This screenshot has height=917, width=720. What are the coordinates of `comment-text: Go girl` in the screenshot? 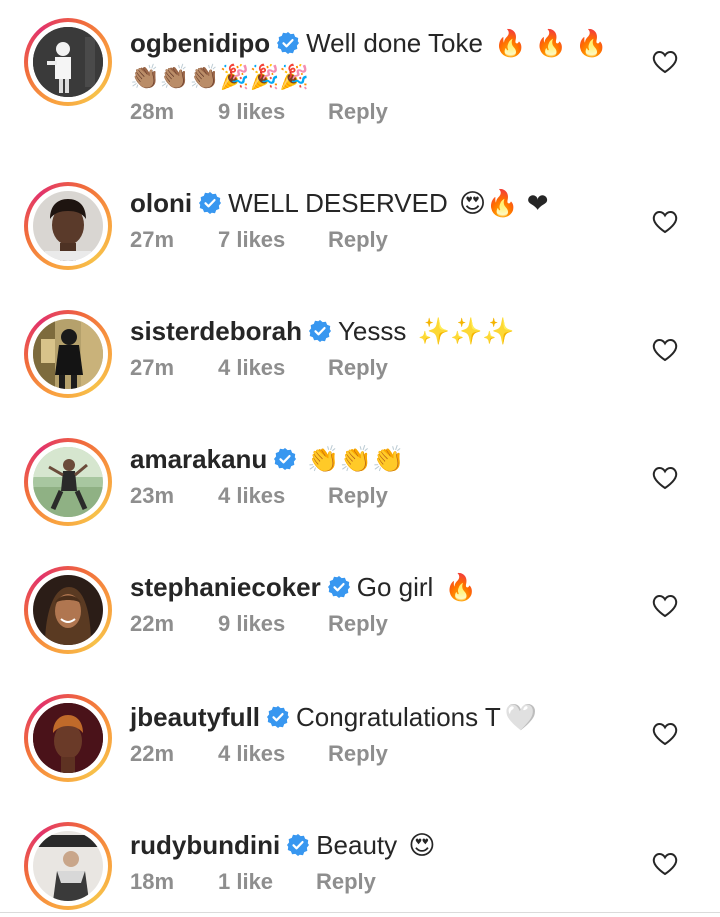 It's located at (395, 587).